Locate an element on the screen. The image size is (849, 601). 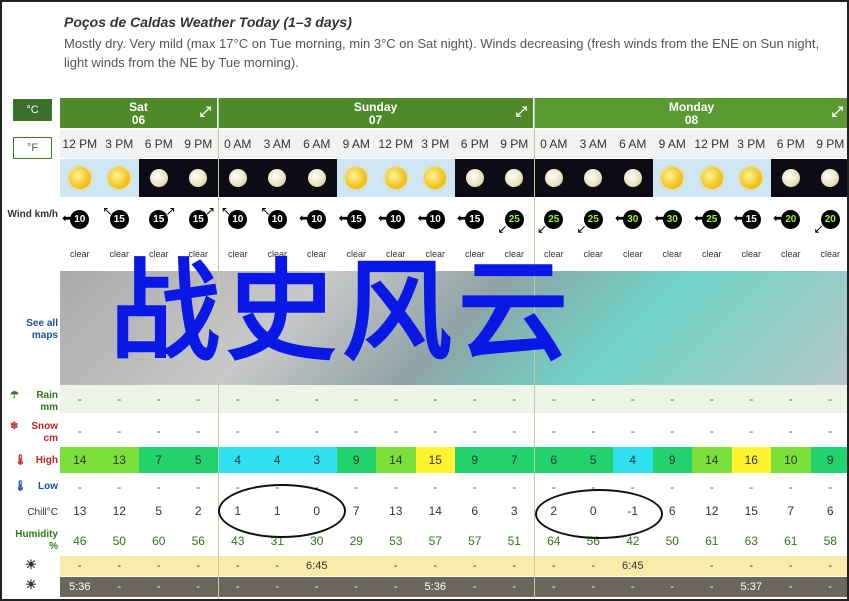
weather-icon-row is located at coordinates (453, 178).